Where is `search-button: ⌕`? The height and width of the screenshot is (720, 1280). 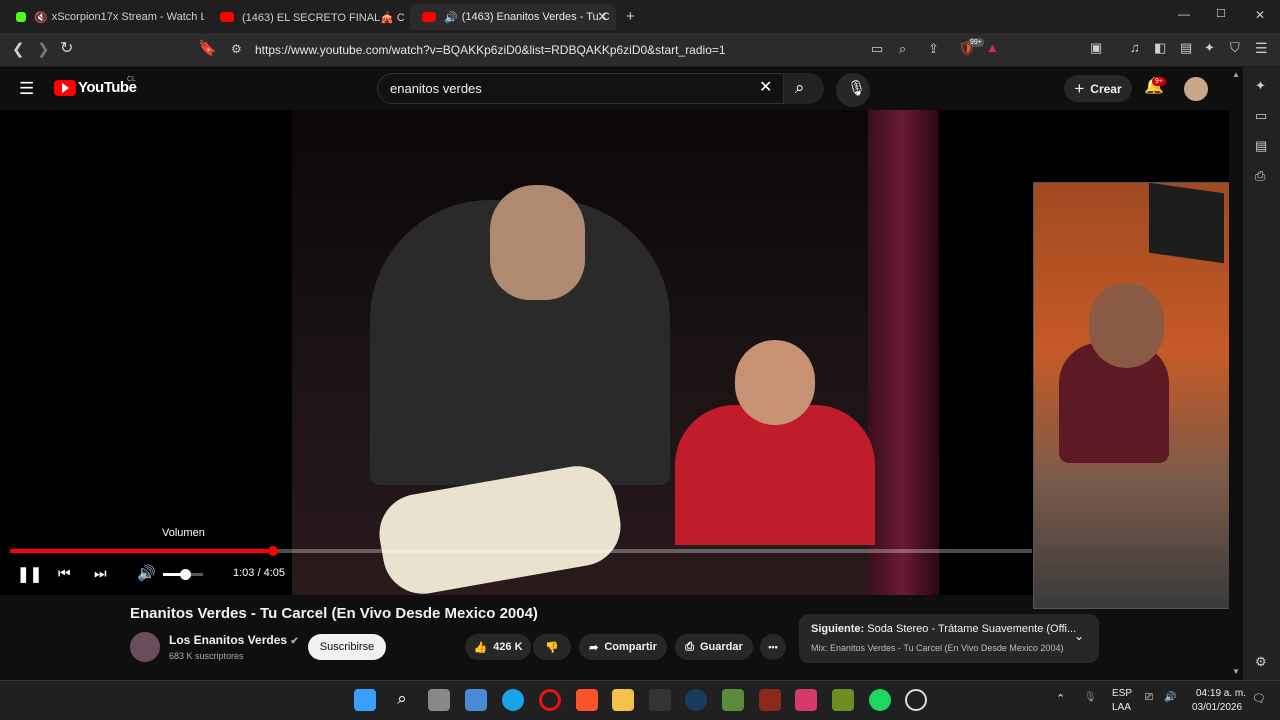
search-button: ⌕ is located at coordinates (804, 88).